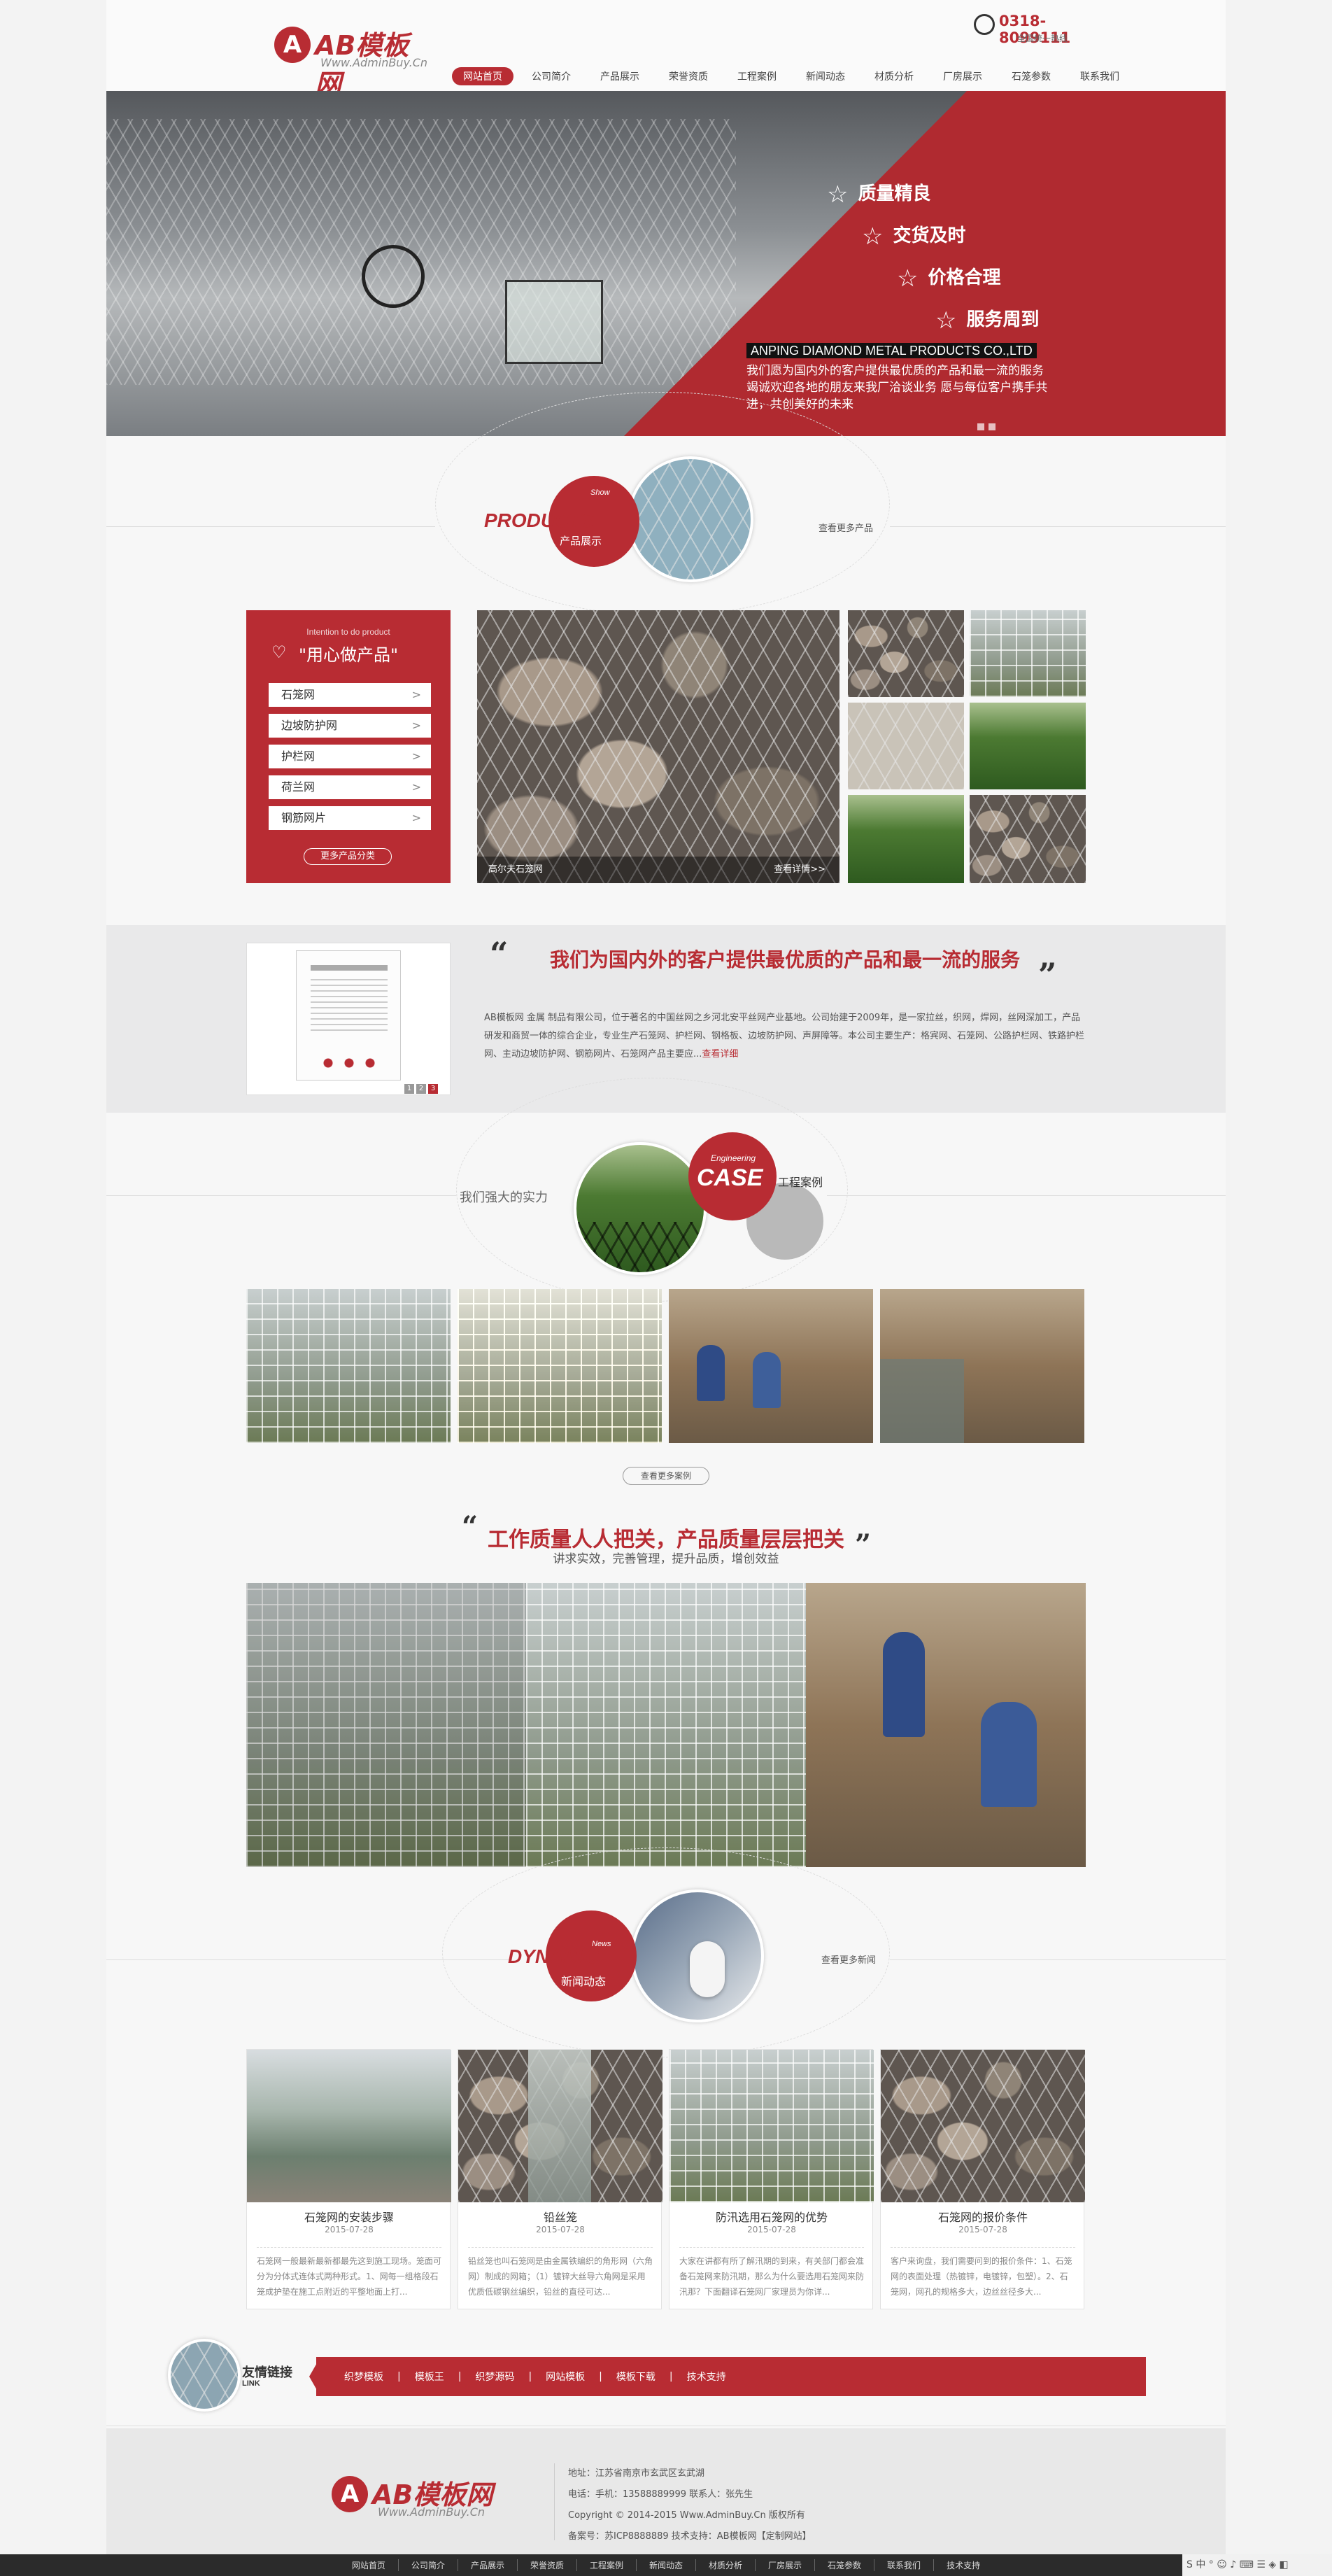 This screenshot has width=1332, height=2576. I want to click on nav-honors: 荣誉资质, so click(688, 76).